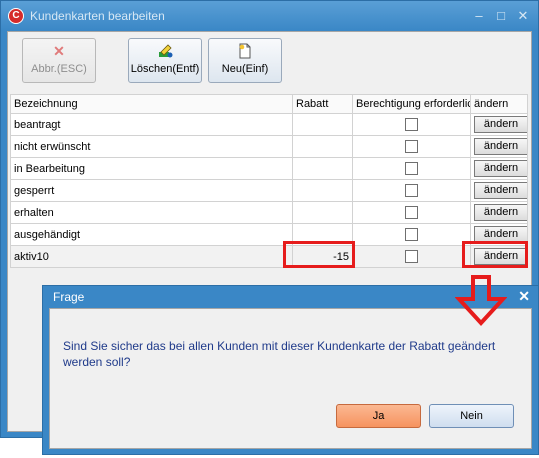 This screenshot has height=458, width=539. Describe the element at coordinates (378, 416) in the screenshot. I see `yes-button: Ja` at that location.